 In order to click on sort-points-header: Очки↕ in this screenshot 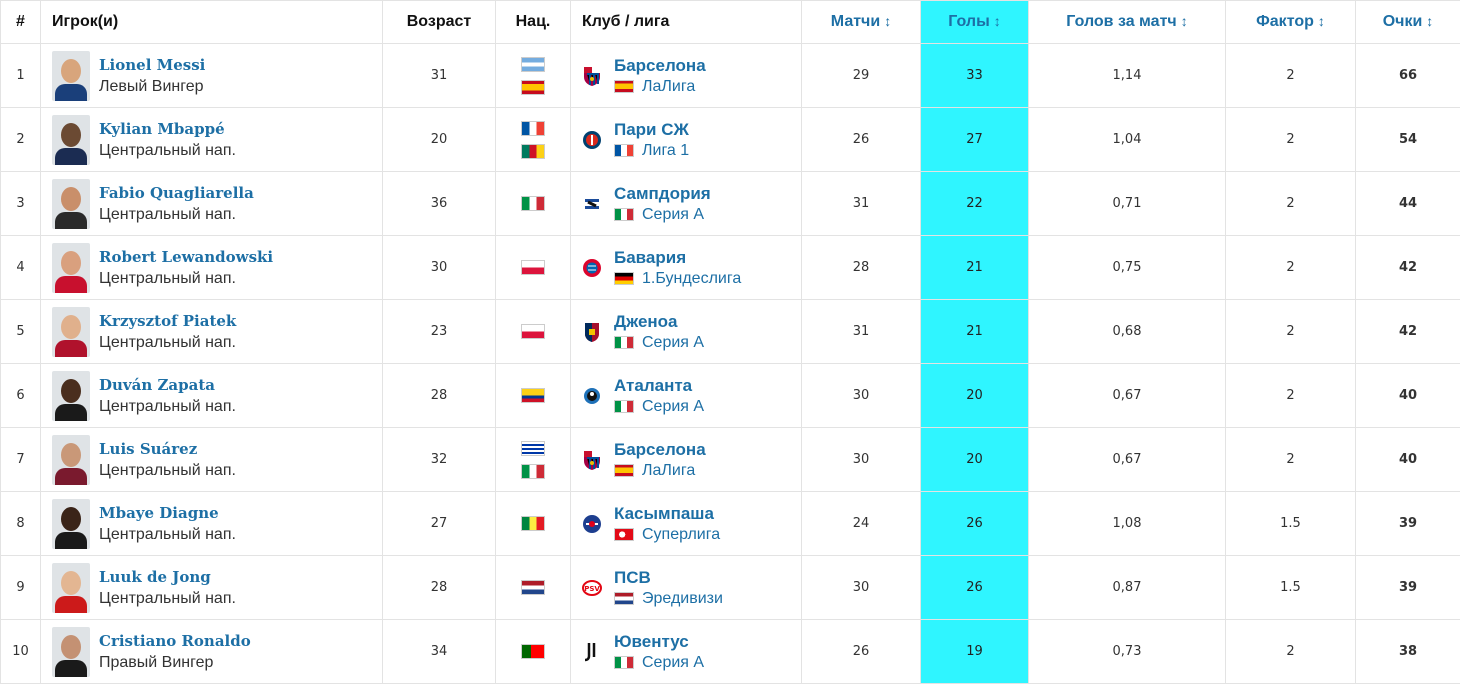, I will do `click(1408, 22)`.